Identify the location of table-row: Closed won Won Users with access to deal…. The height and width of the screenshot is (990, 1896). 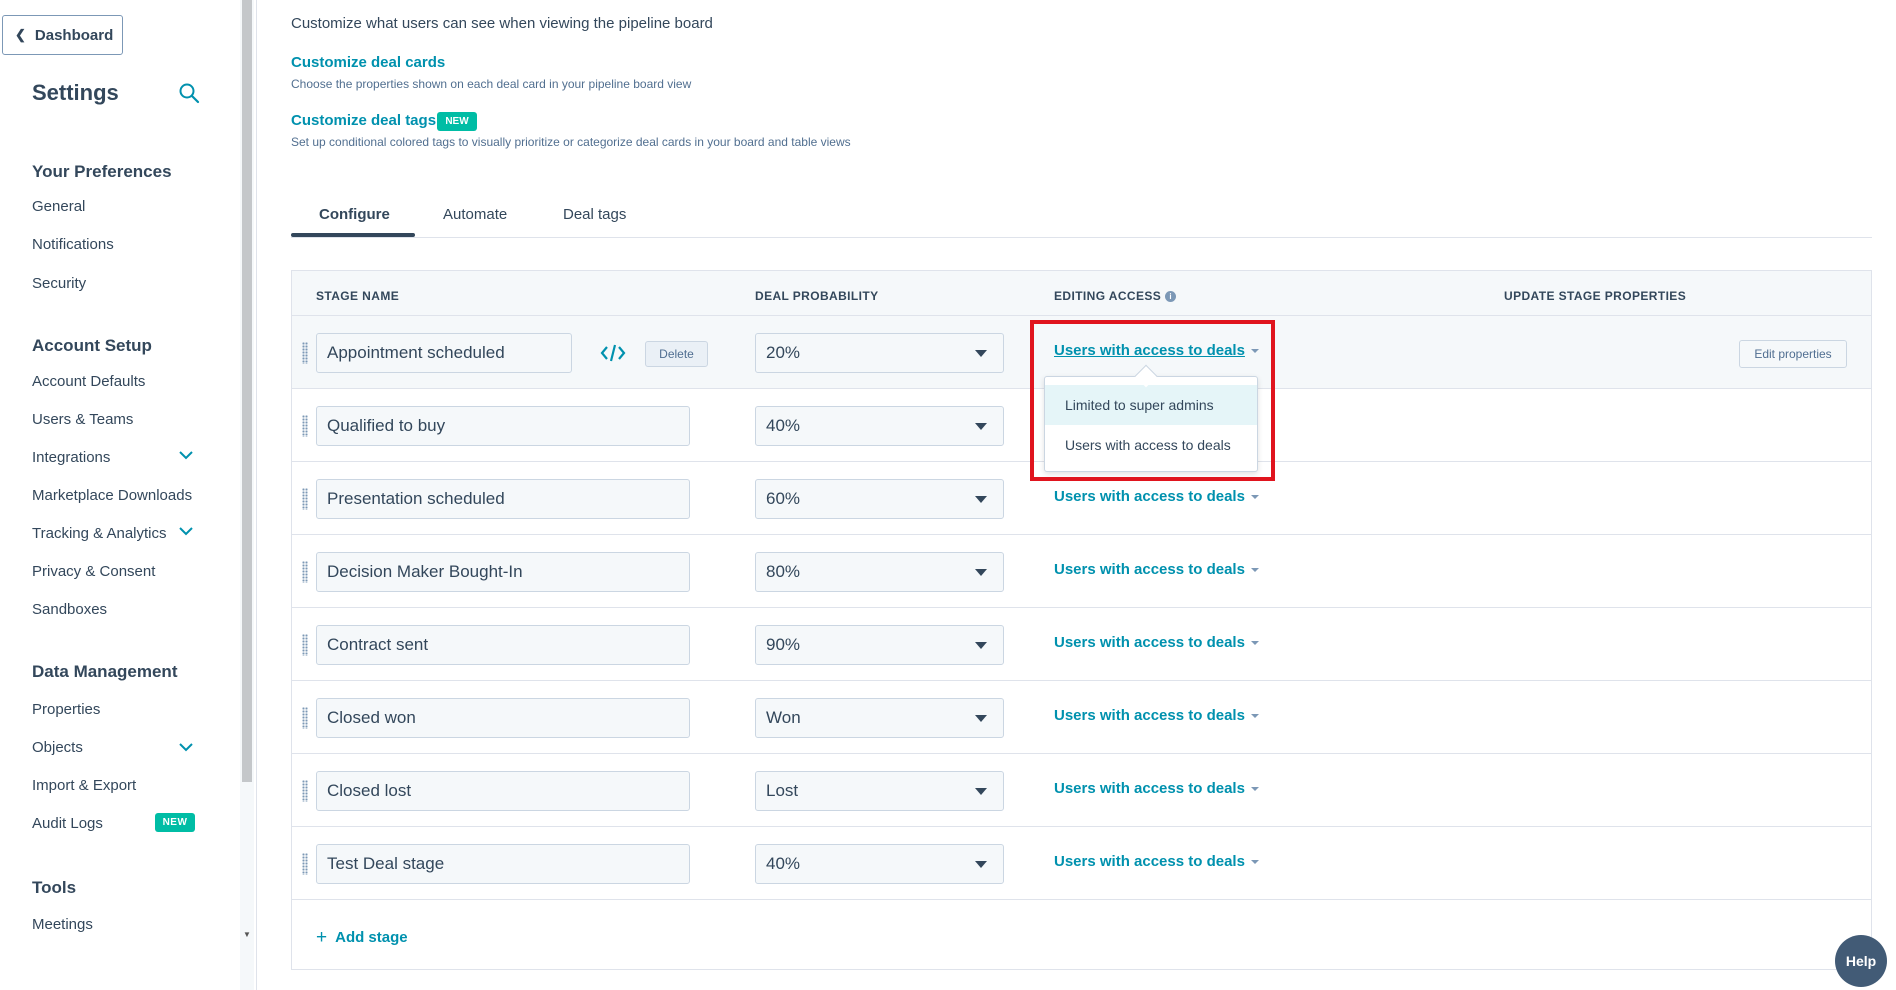
(1081, 717).